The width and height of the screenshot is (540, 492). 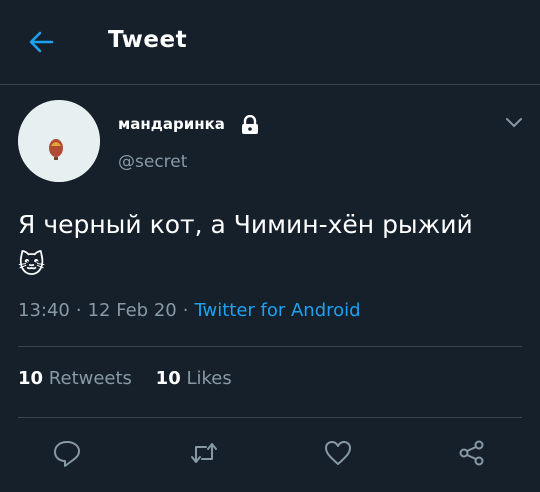 I want to click on lock-icon, so click(x=250, y=124).